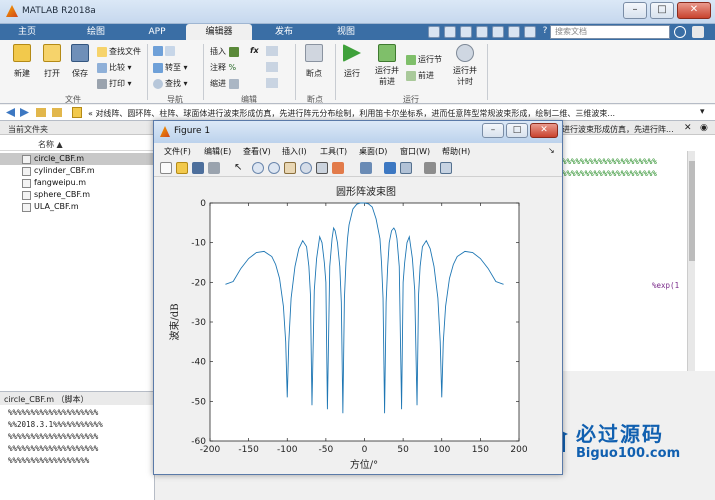  I want to click on up-folder-icon, so click(41, 112).